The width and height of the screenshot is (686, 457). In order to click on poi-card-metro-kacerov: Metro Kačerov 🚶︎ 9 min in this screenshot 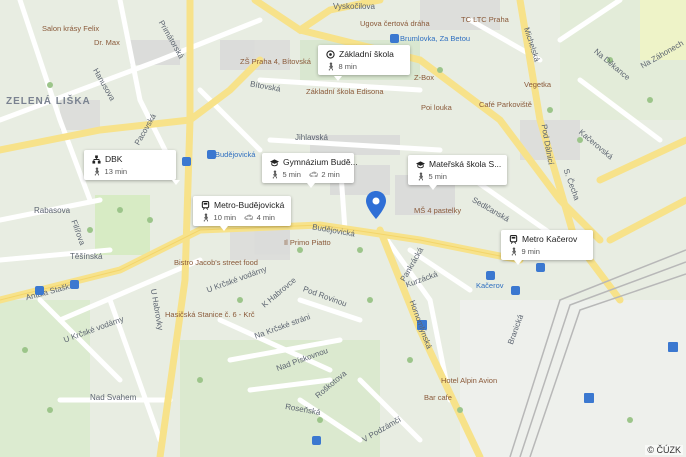, I will do `click(547, 245)`.